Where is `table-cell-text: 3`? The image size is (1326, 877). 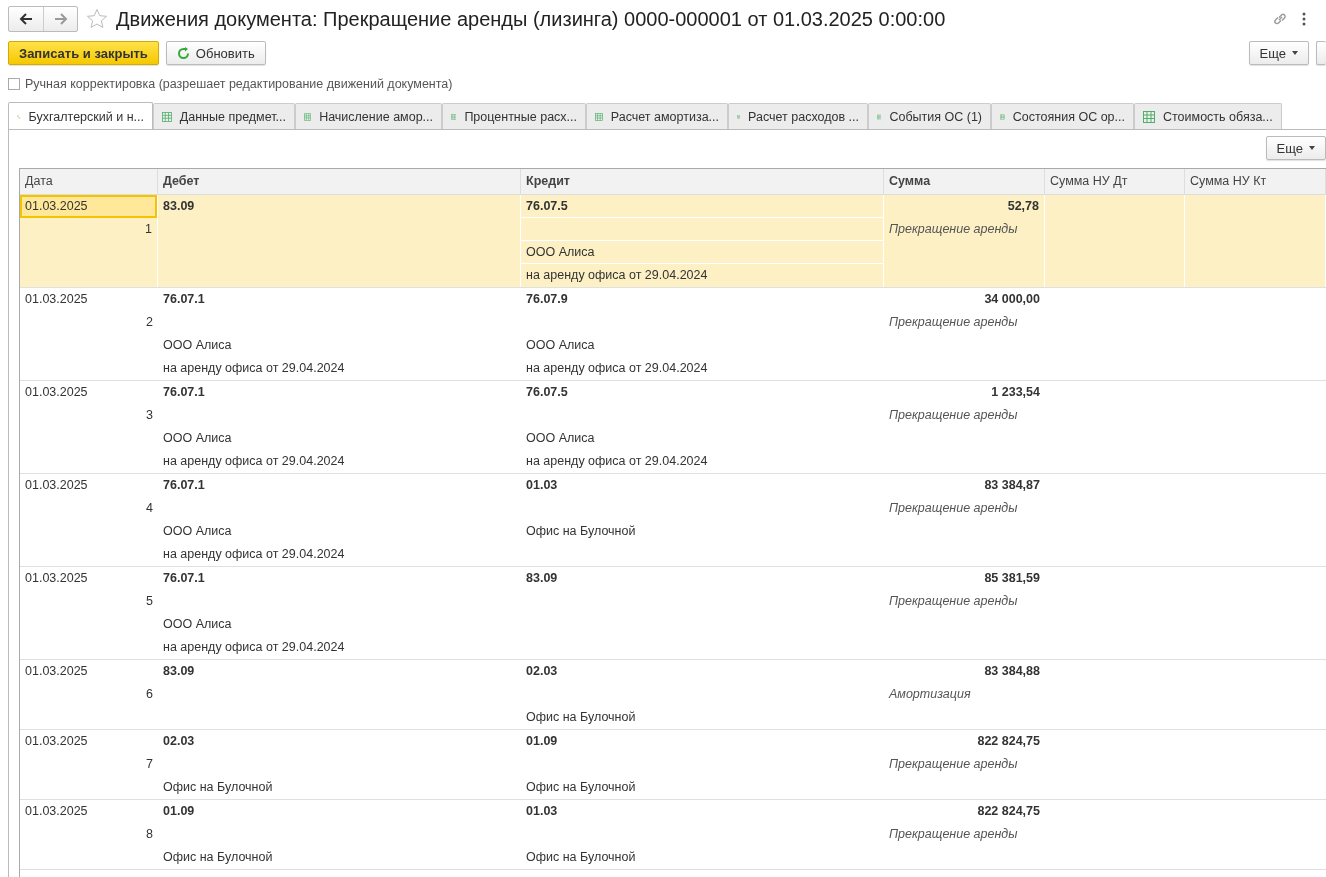 table-cell-text: 3 is located at coordinates (149, 415).